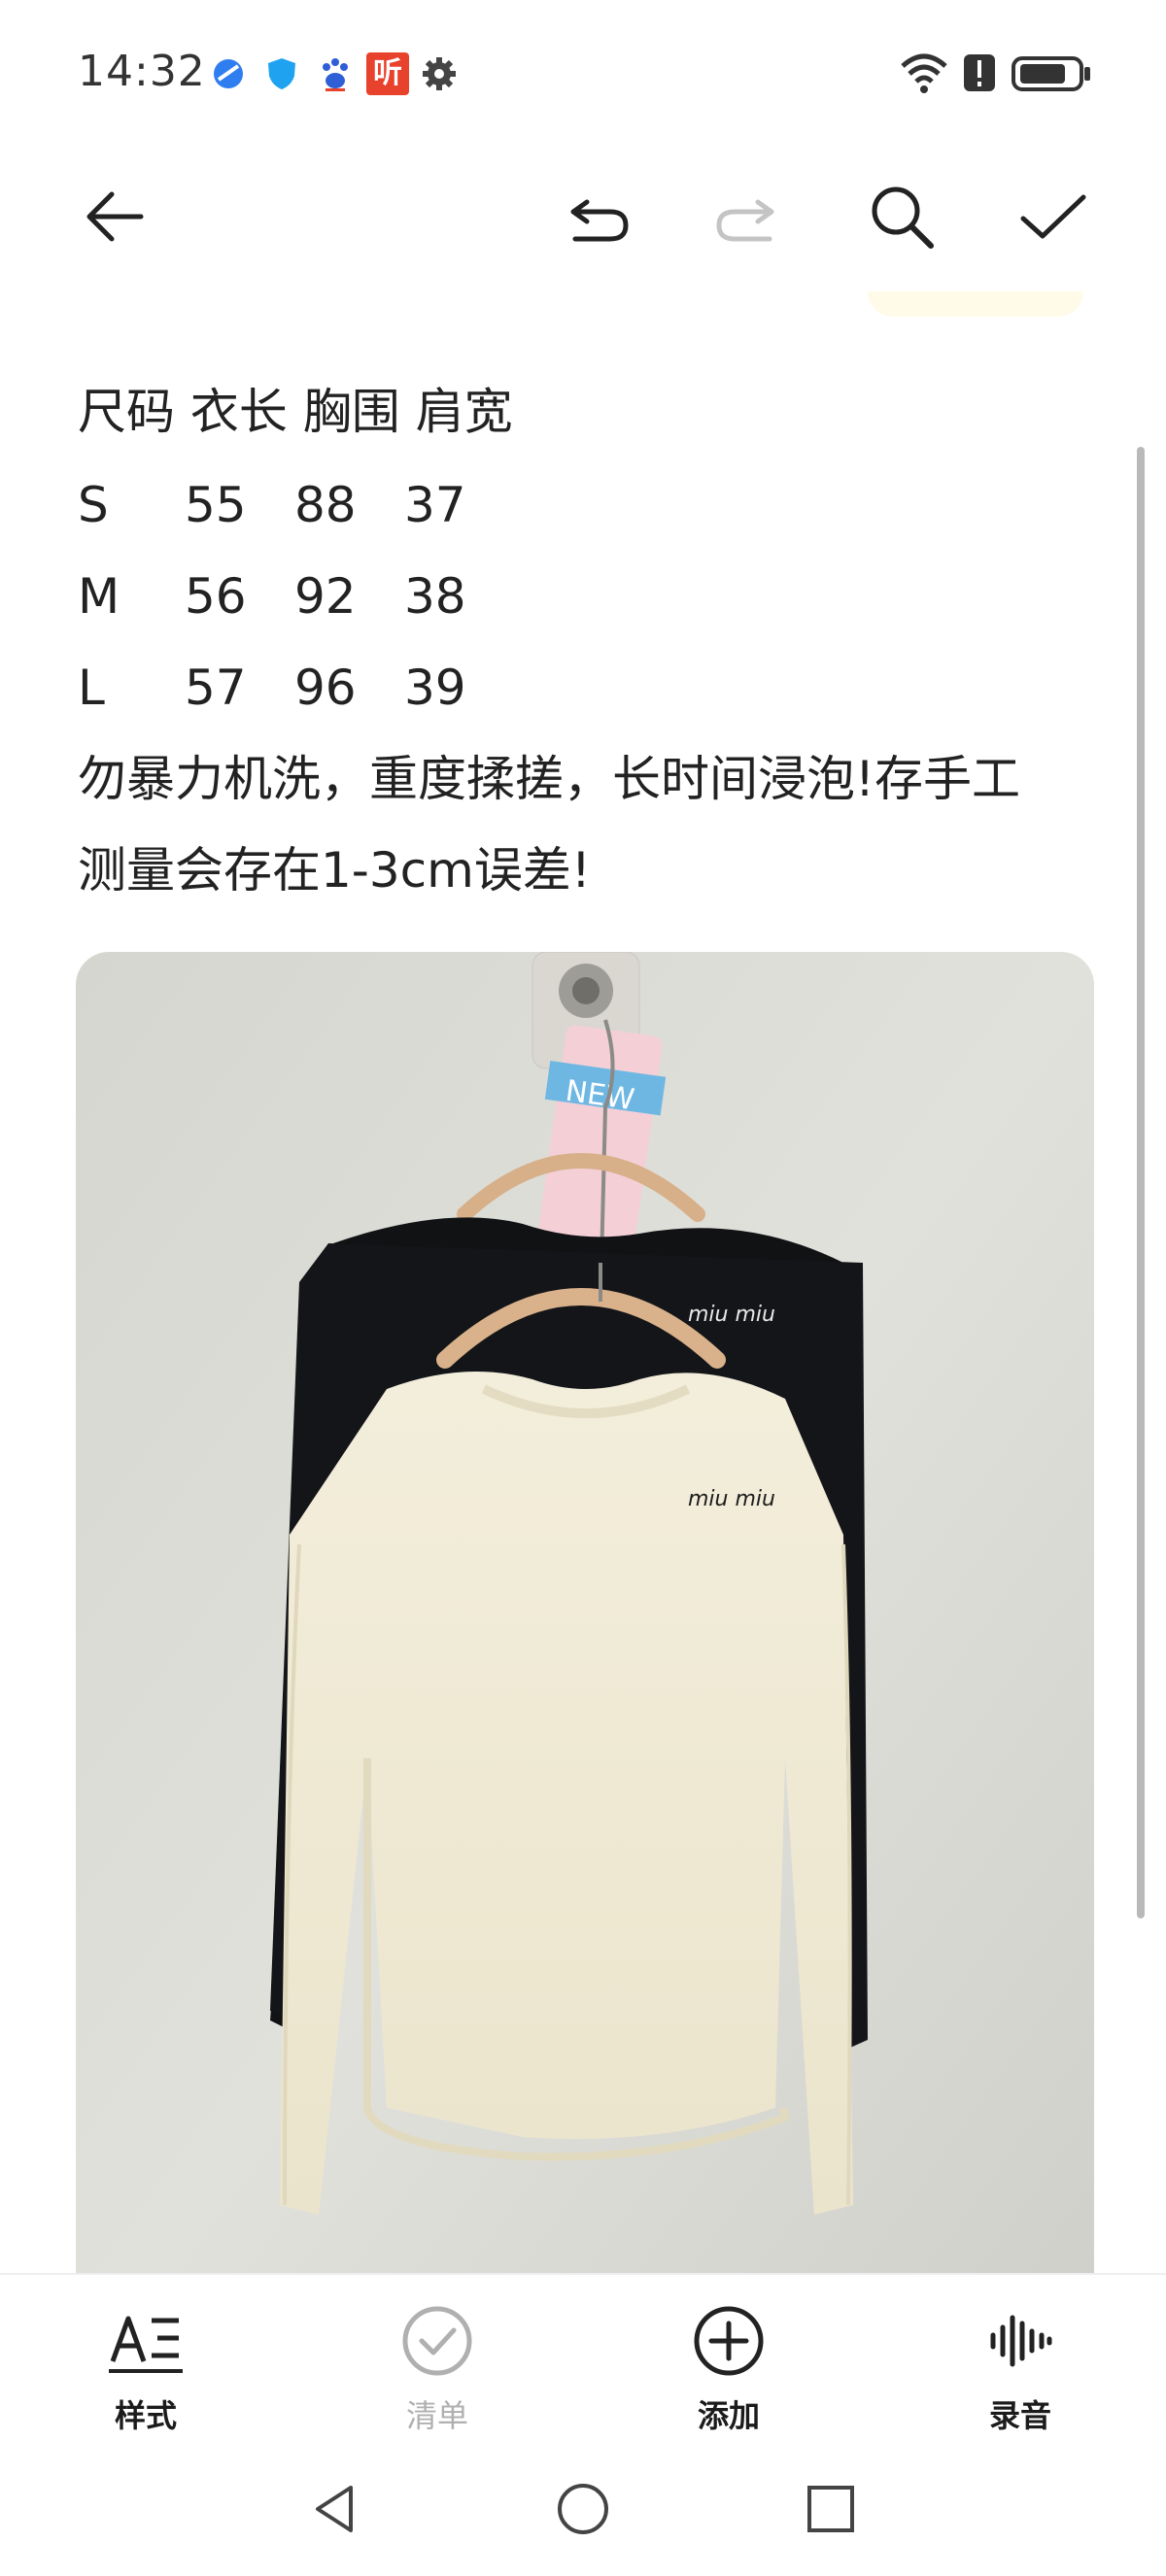 The height and width of the screenshot is (2576, 1166). Describe the element at coordinates (325, 505) in the screenshot. I see `chest-value: 88` at that location.